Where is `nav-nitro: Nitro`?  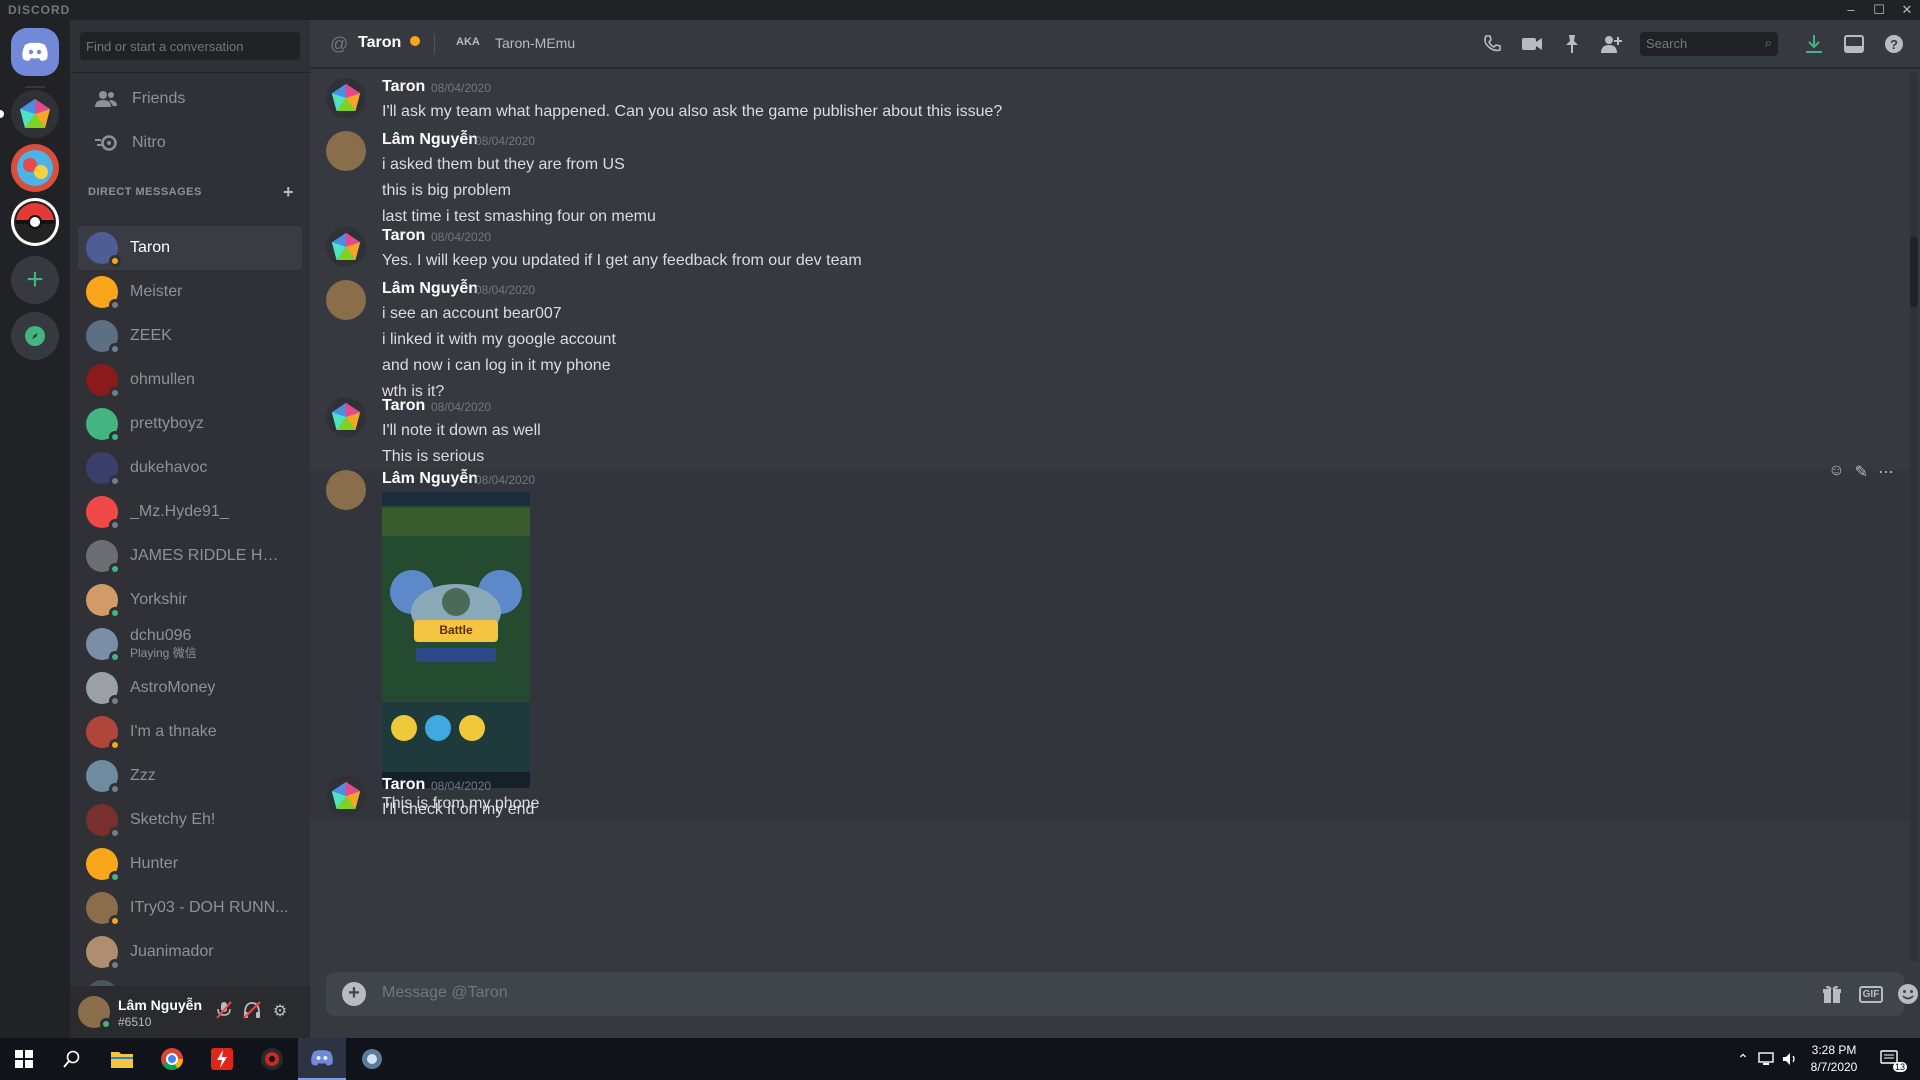 nav-nitro: Nitro is located at coordinates (190, 143).